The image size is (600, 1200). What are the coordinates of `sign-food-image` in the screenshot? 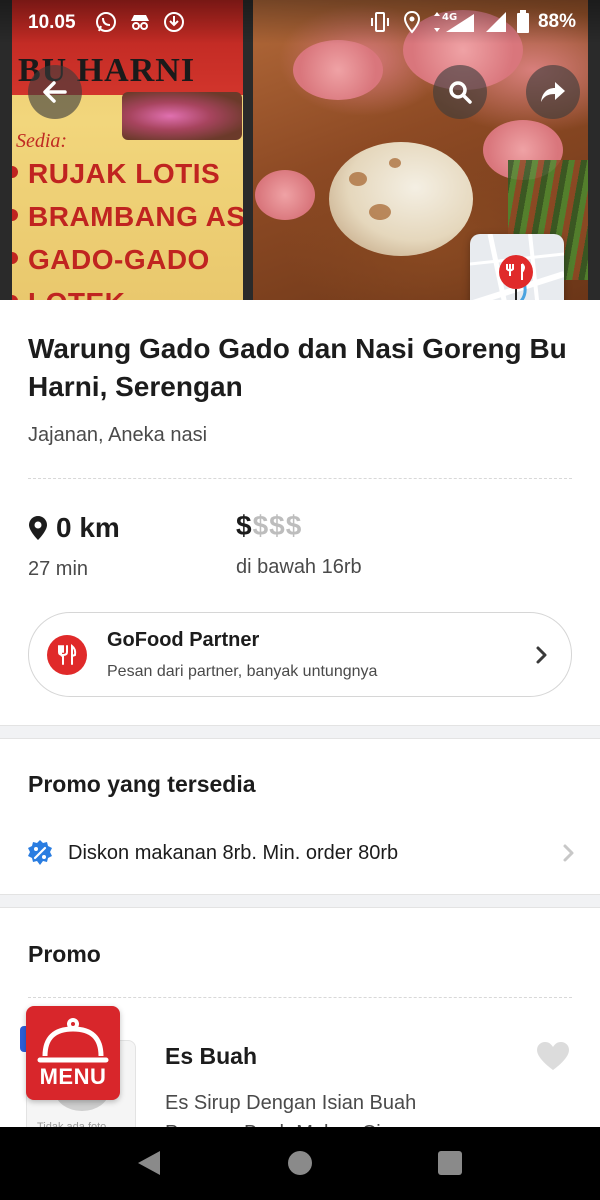 It's located at (182, 116).